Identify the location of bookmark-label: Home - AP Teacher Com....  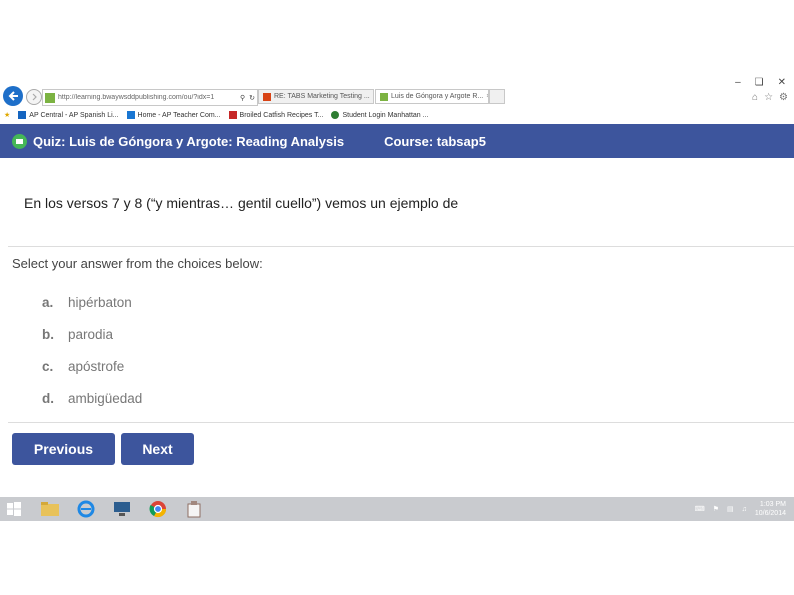
(179, 115).